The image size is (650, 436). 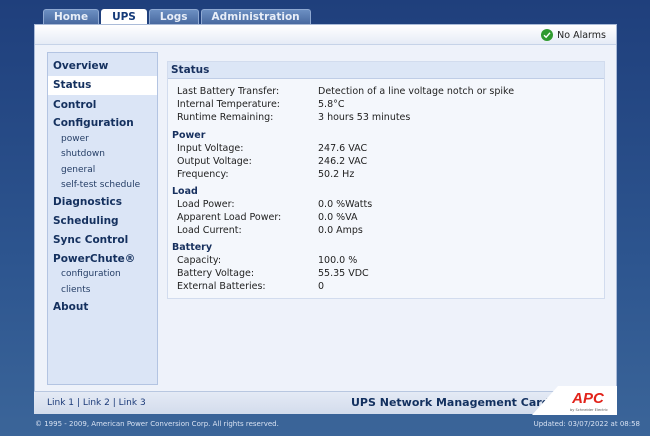 What do you see at coordinates (75, 290) in the screenshot?
I see `sidebar-subitem-clients: clients` at bounding box center [75, 290].